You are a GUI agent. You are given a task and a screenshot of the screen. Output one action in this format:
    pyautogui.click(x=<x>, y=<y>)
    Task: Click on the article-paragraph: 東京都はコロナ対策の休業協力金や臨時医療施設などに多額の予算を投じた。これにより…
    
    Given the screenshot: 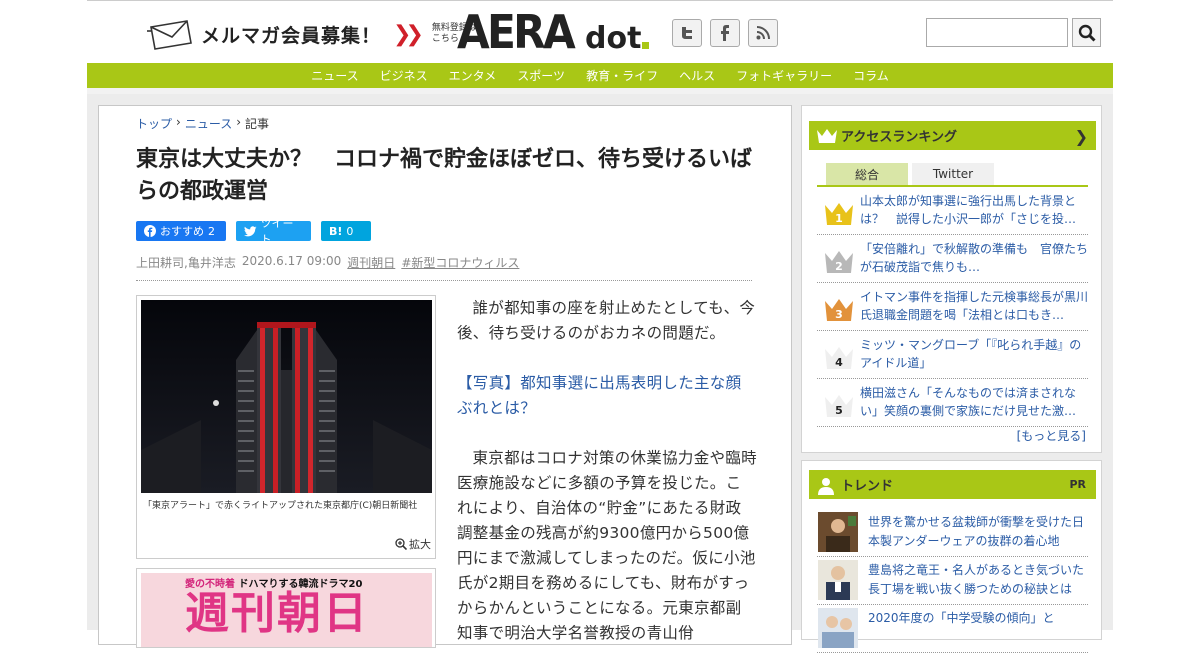 What is the action you would take?
    pyautogui.click(x=607, y=545)
    